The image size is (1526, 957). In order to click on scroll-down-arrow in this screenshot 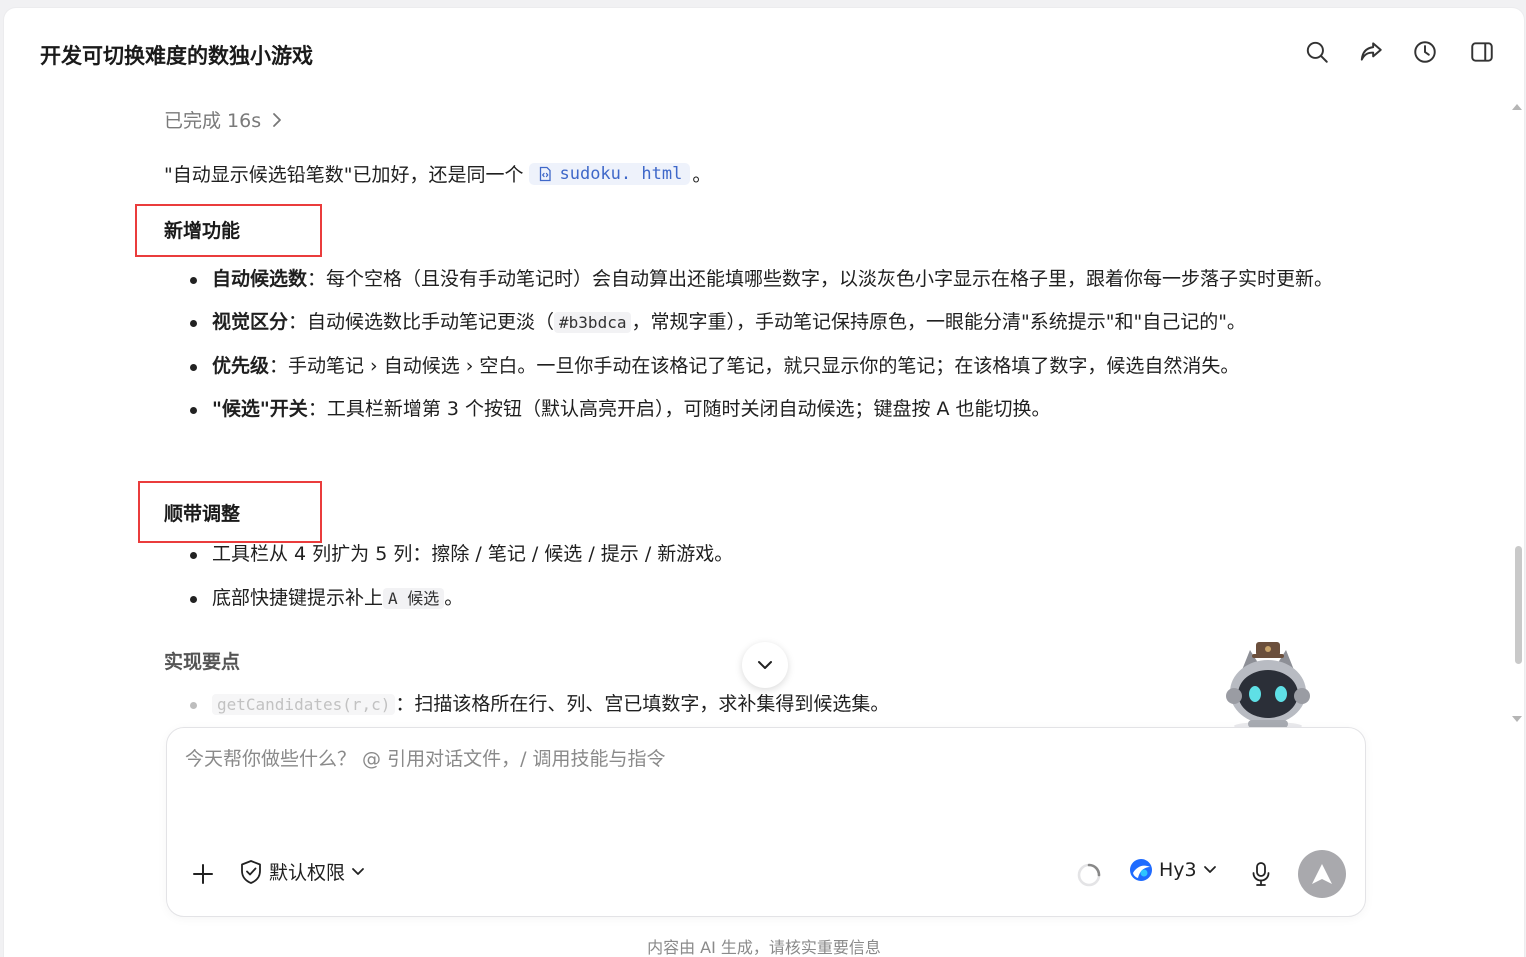, I will do `click(1517, 719)`.